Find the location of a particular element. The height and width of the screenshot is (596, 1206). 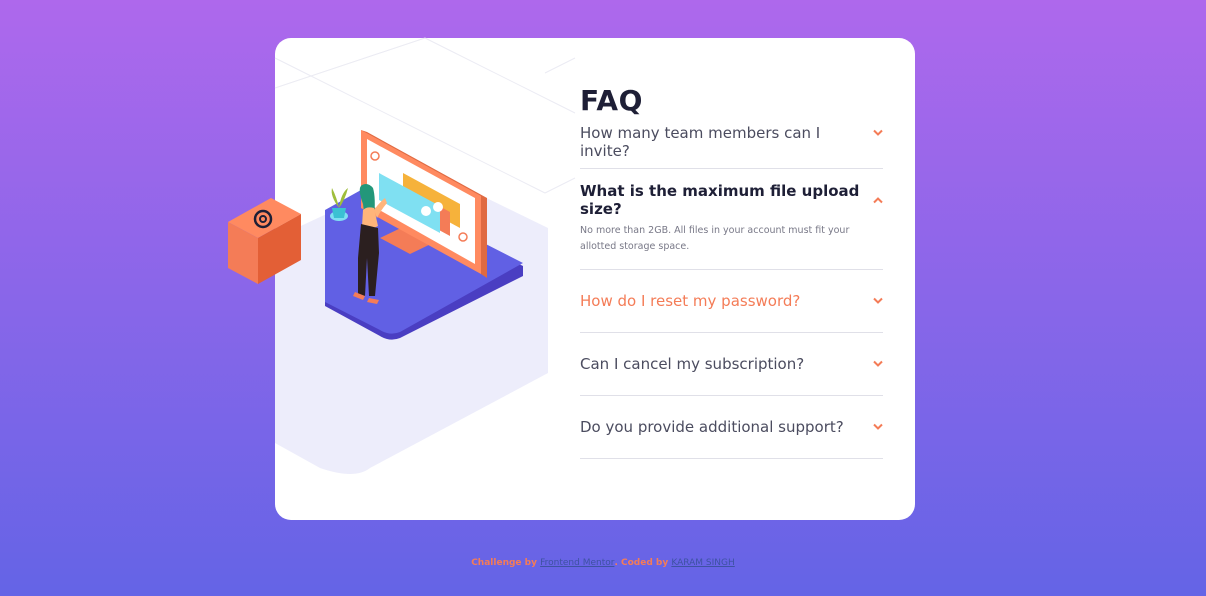

faq-item: Do you provide additional support? is located at coordinates (731, 427).